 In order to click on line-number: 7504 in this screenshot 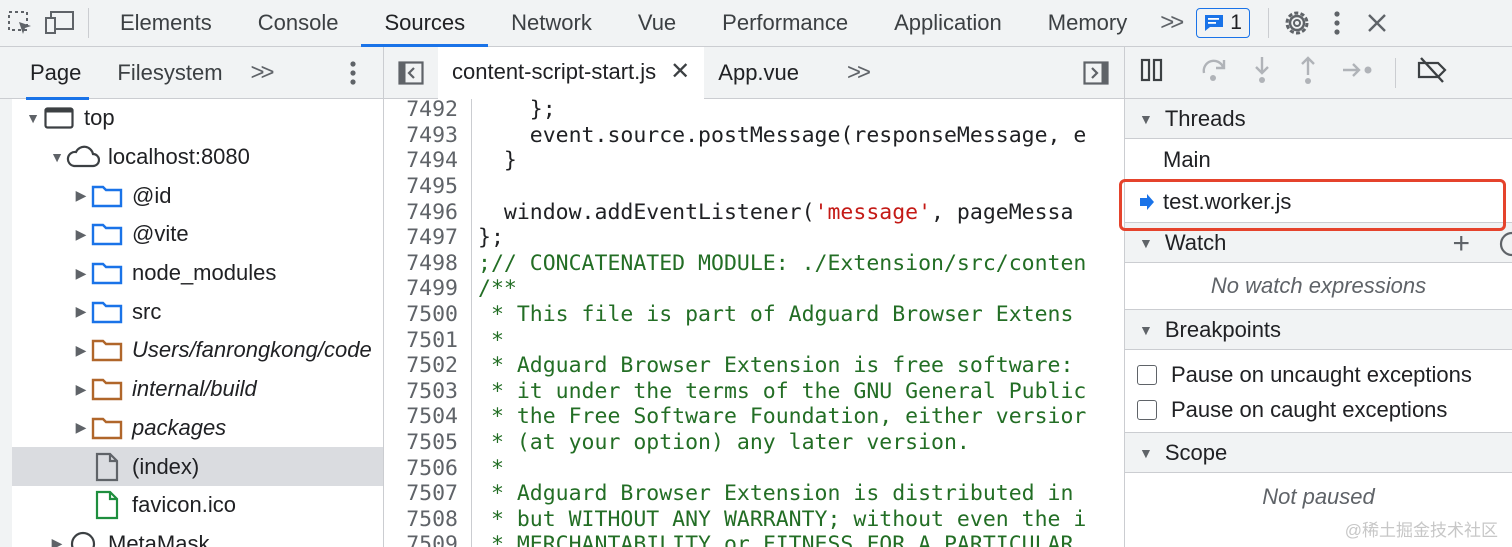, I will do `click(421, 416)`.